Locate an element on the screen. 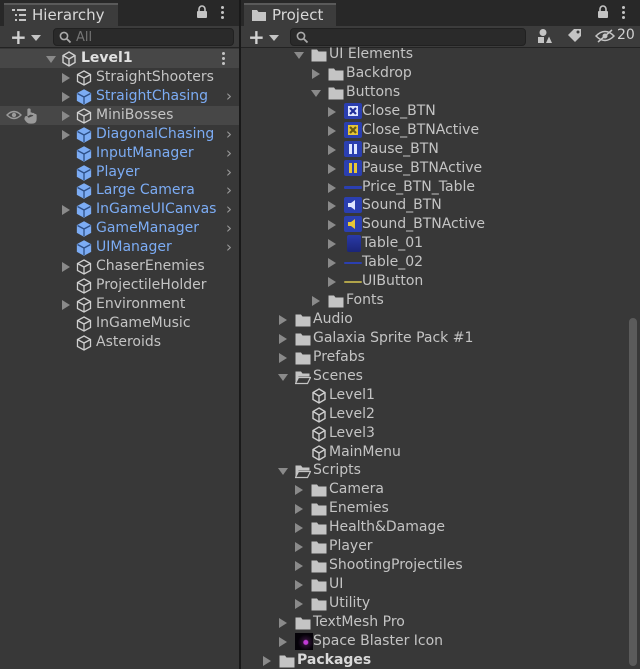  project-item: Sound_BTNActive is located at coordinates (440, 224).